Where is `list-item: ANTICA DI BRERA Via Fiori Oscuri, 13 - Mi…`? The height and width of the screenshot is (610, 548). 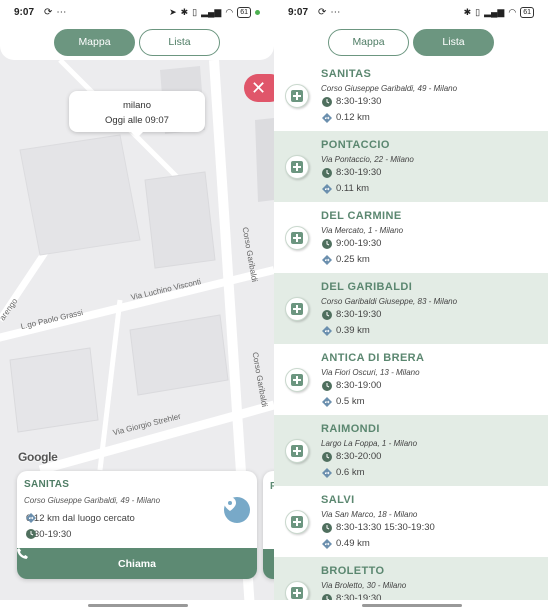
list-item: ANTICA DI BRERA Via Fiori Oscuri, 13 - Mi… is located at coordinates (411, 379).